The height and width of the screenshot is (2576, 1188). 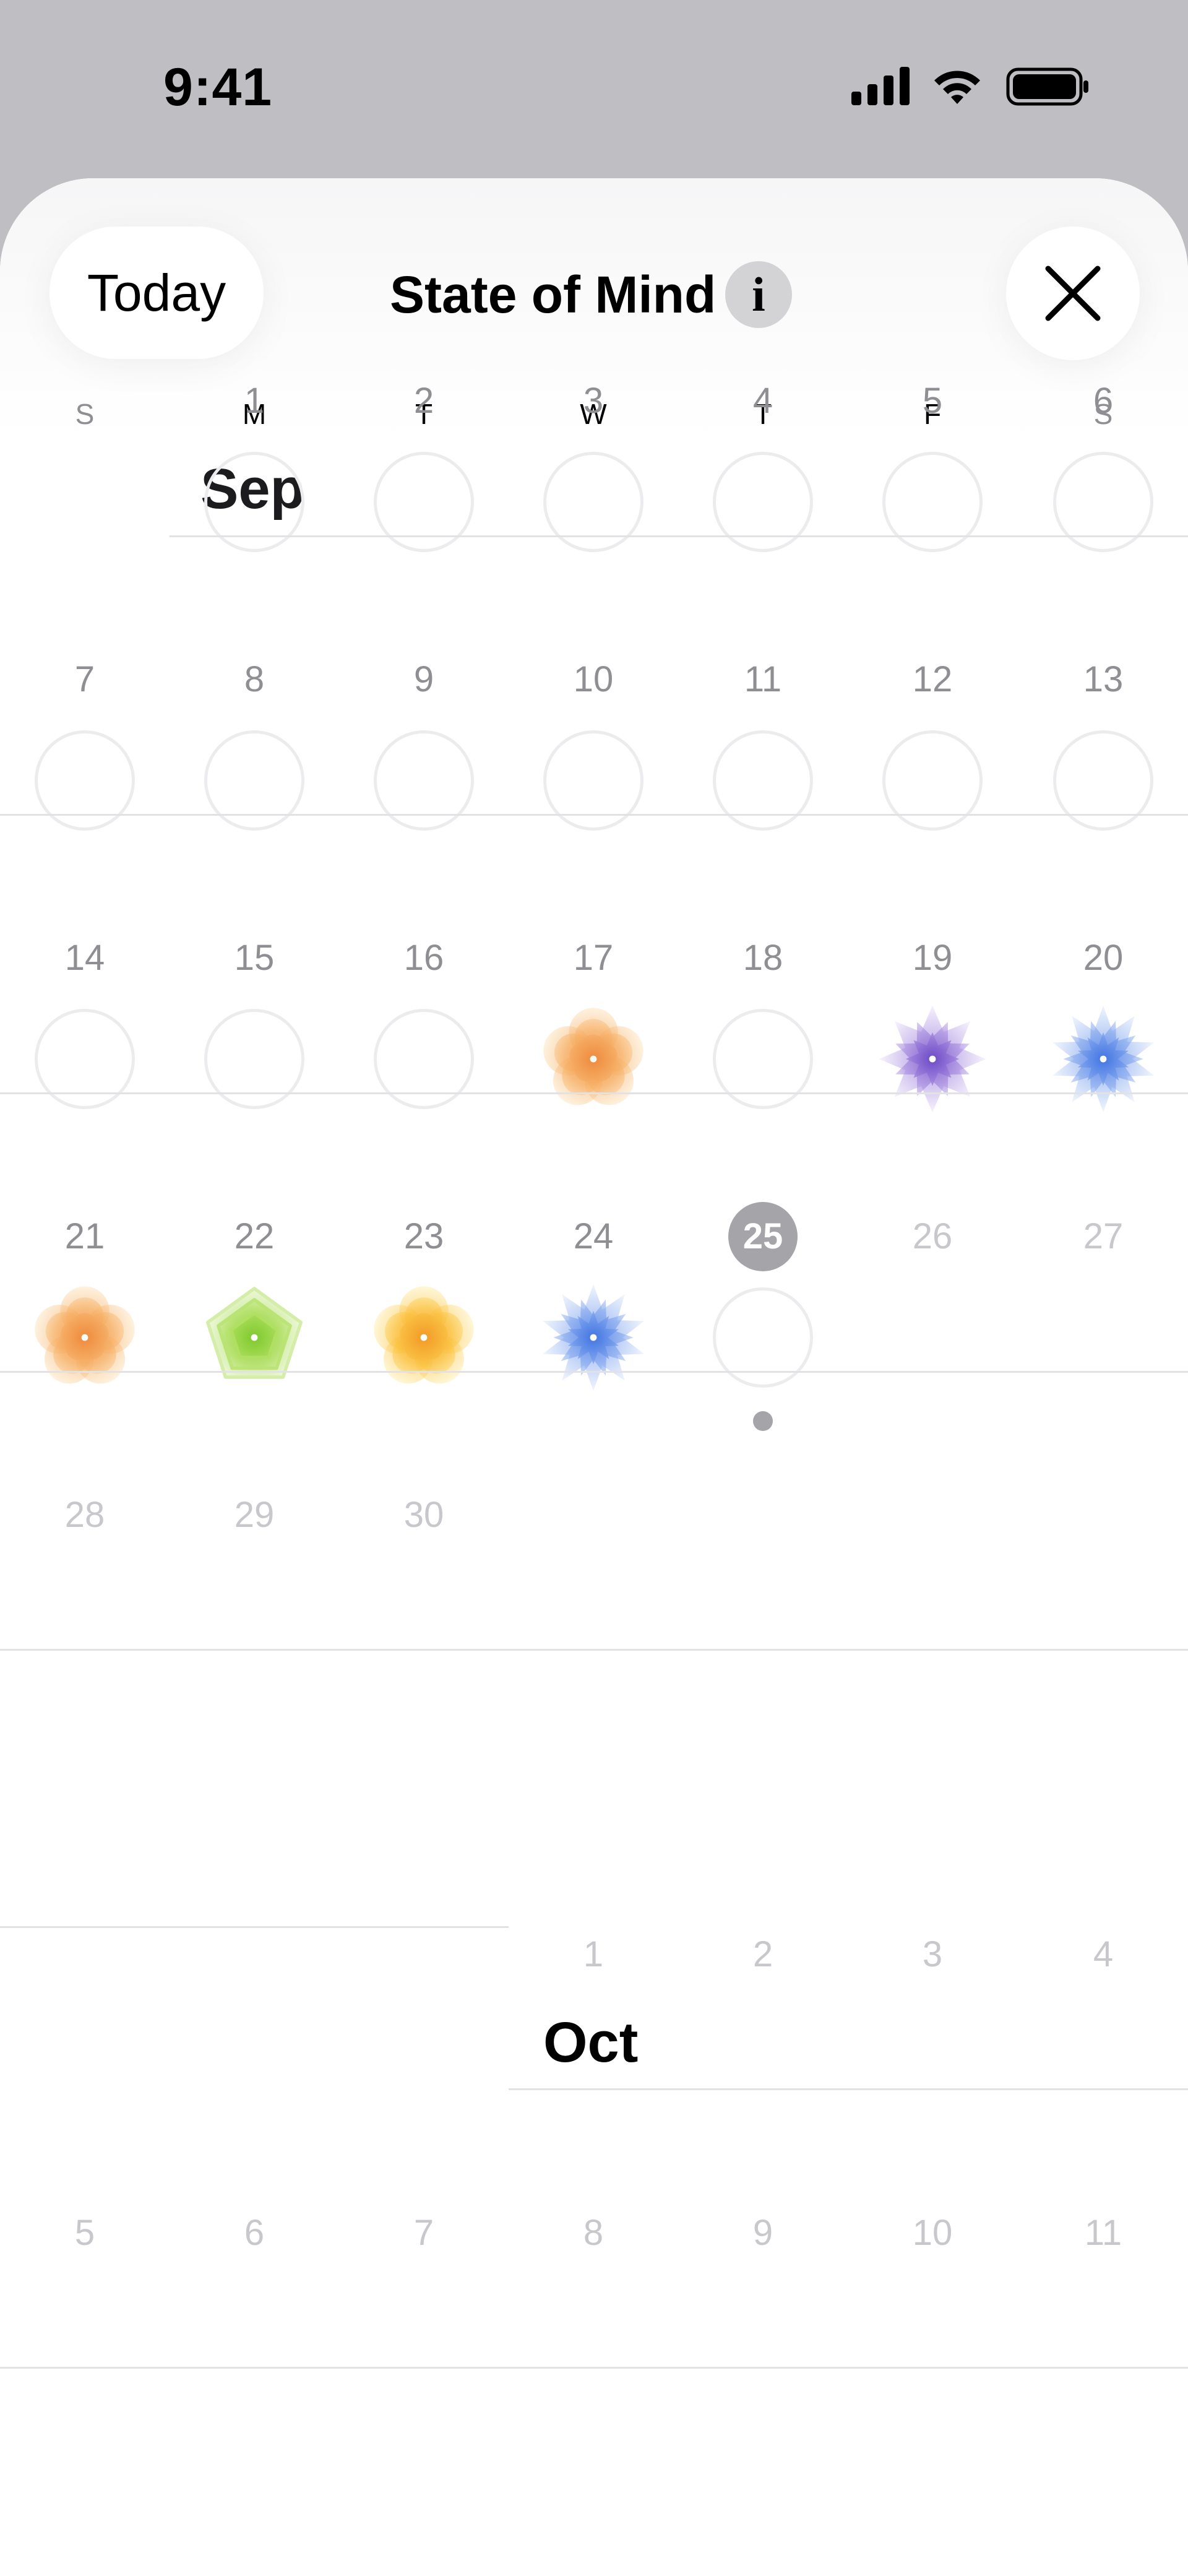 What do you see at coordinates (254, 1610) in the screenshot?
I see `day-cell: 29` at bounding box center [254, 1610].